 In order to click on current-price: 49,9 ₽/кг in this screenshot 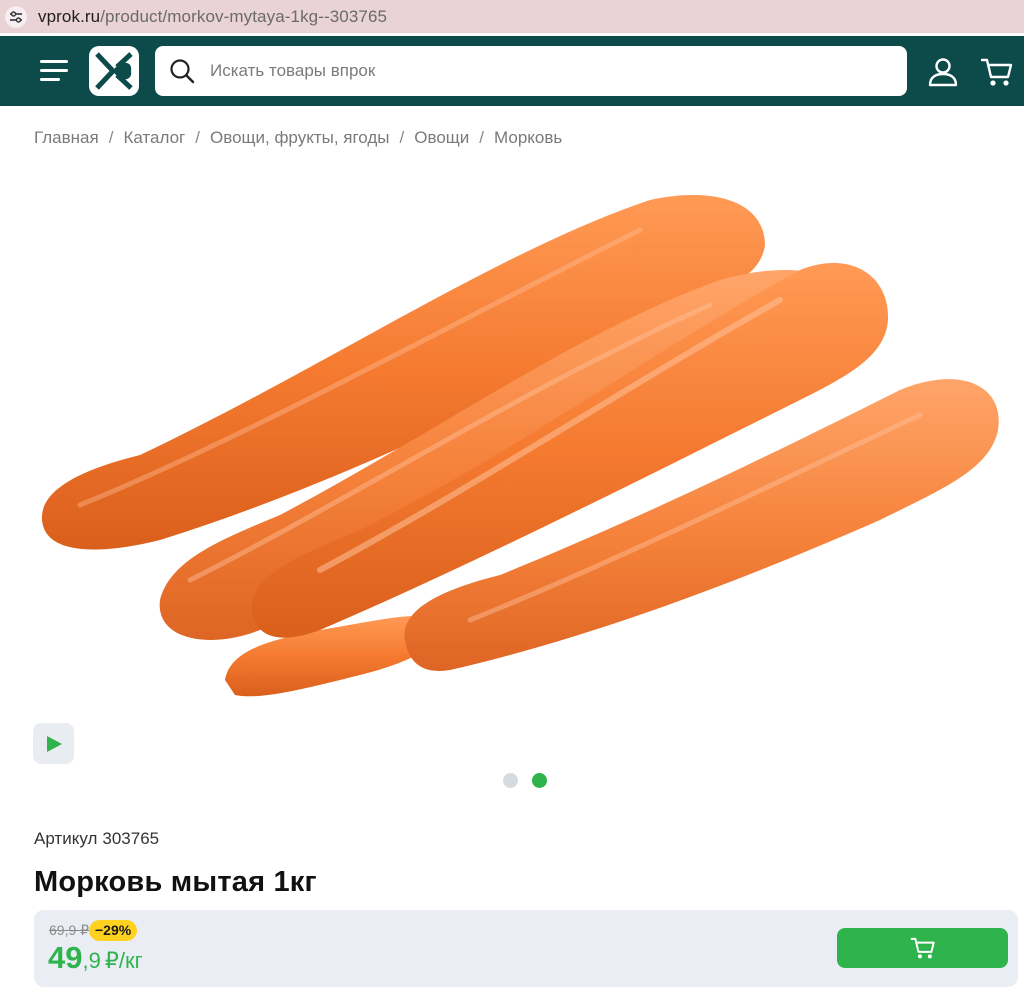, I will do `click(95, 958)`.